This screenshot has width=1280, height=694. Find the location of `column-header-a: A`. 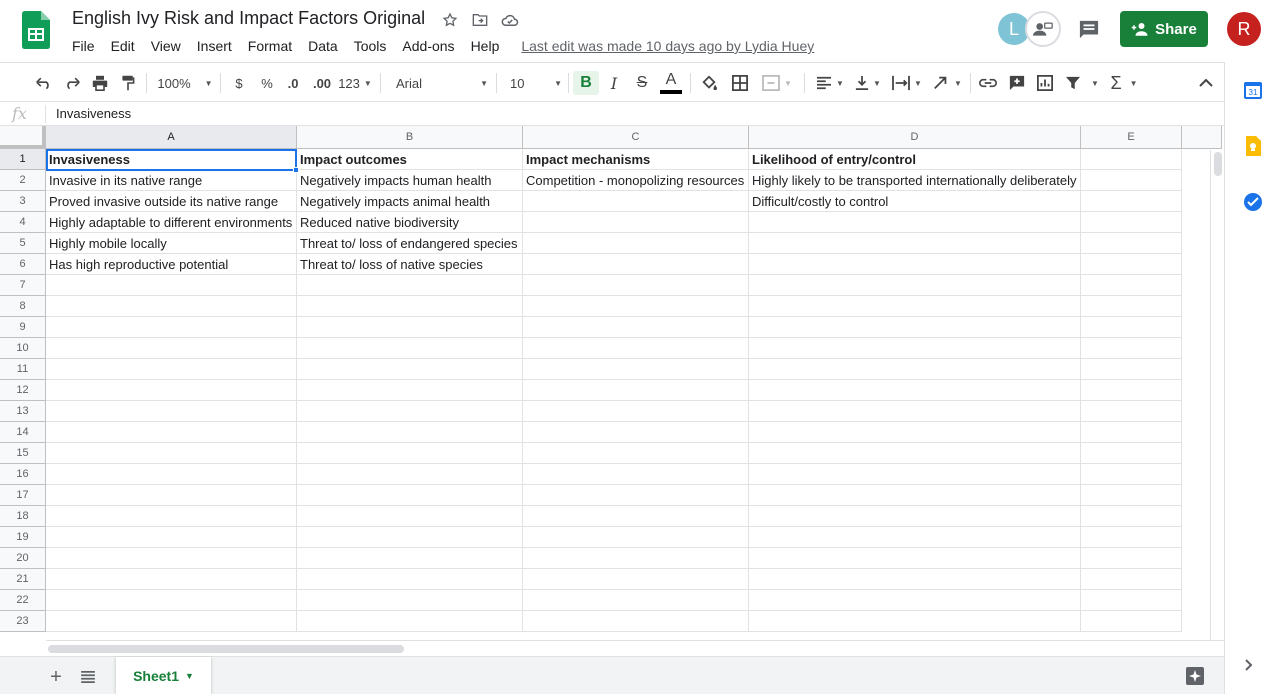

column-header-a: A is located at coordinates (171, 137).